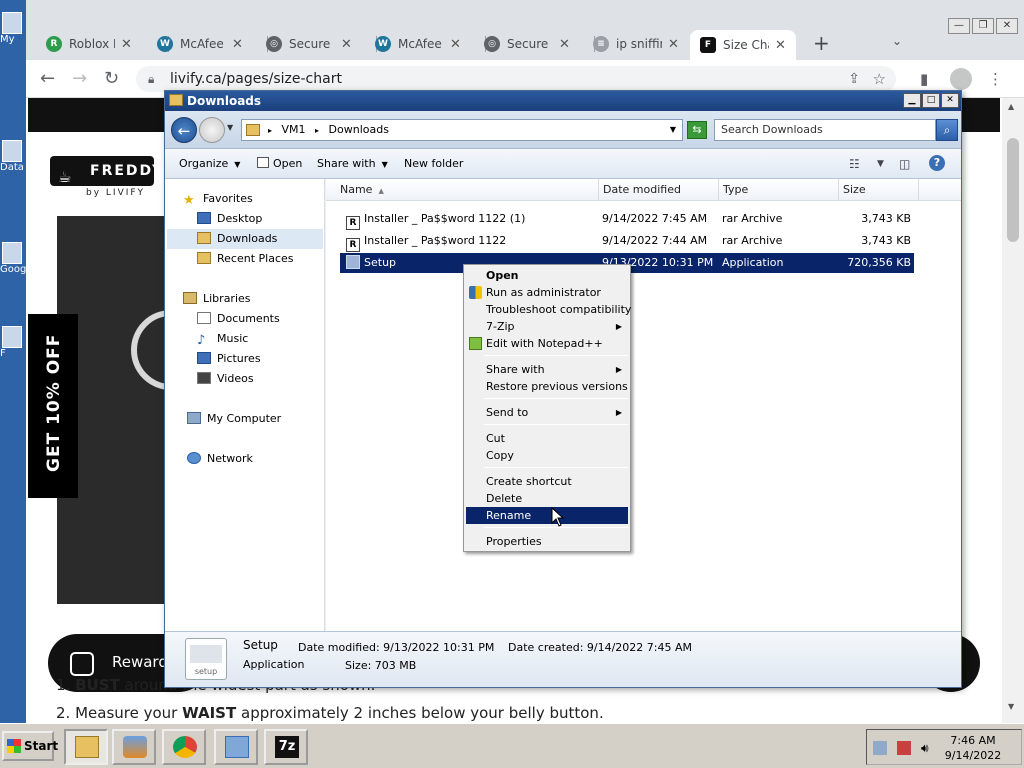 Image resolution: width=1024 pixels, height=768 pixels. I want to click on menu-item-run-as-administrator: Run as administrator, so click(547, 292).